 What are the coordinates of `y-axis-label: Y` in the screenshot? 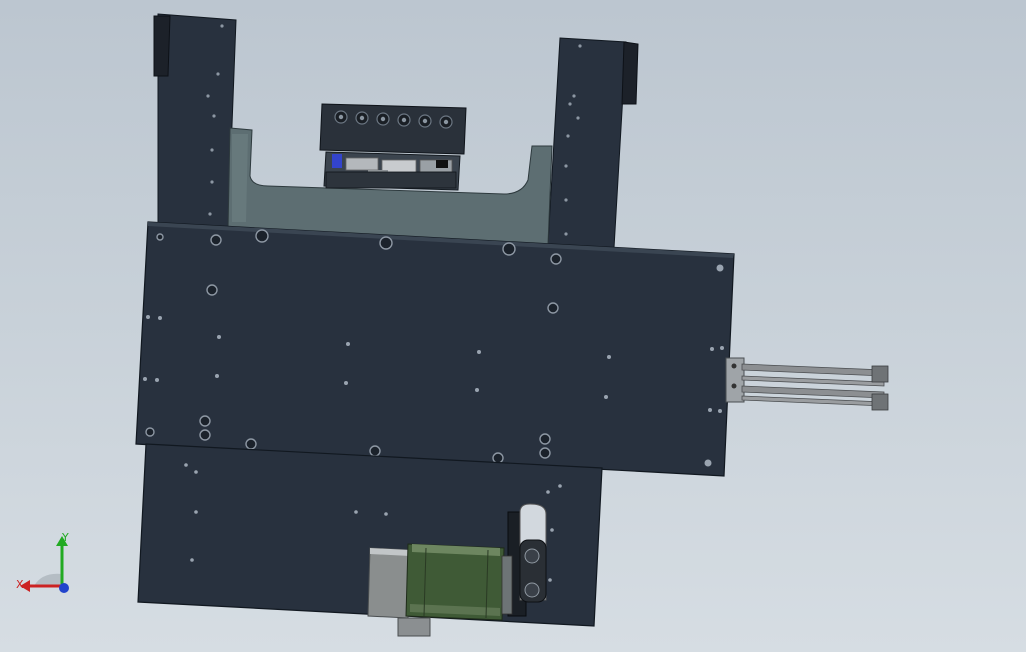 It's located at (65, 537).